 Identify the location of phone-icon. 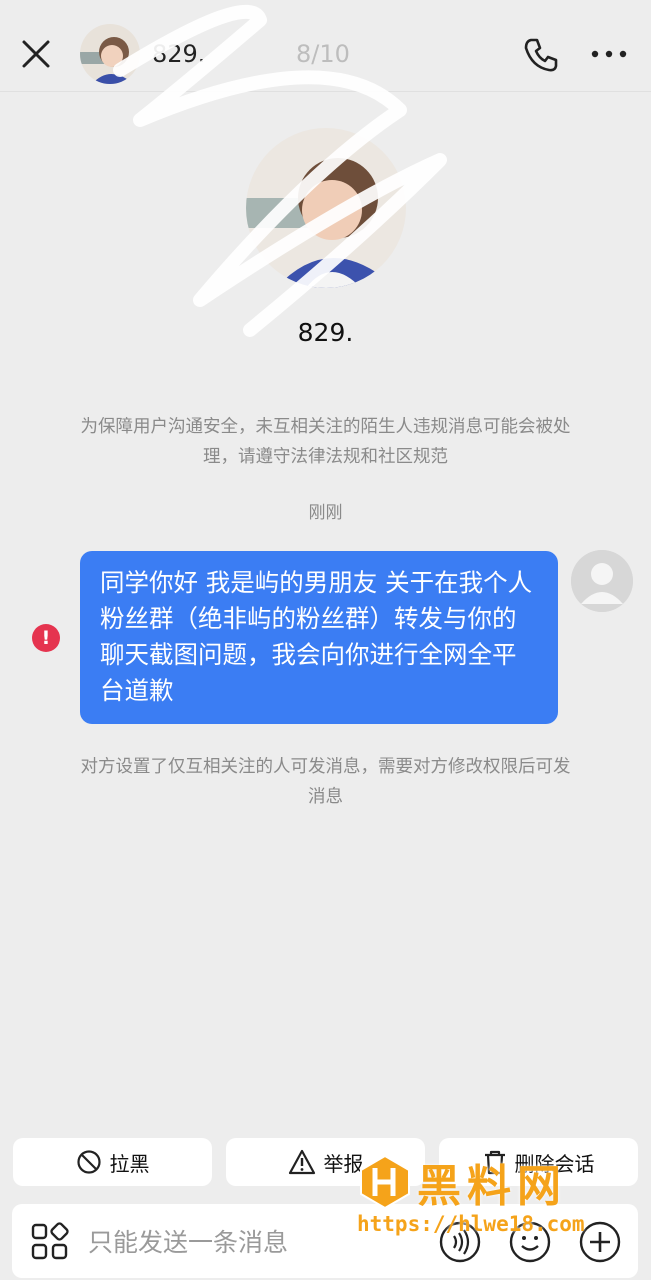
(541, 55).